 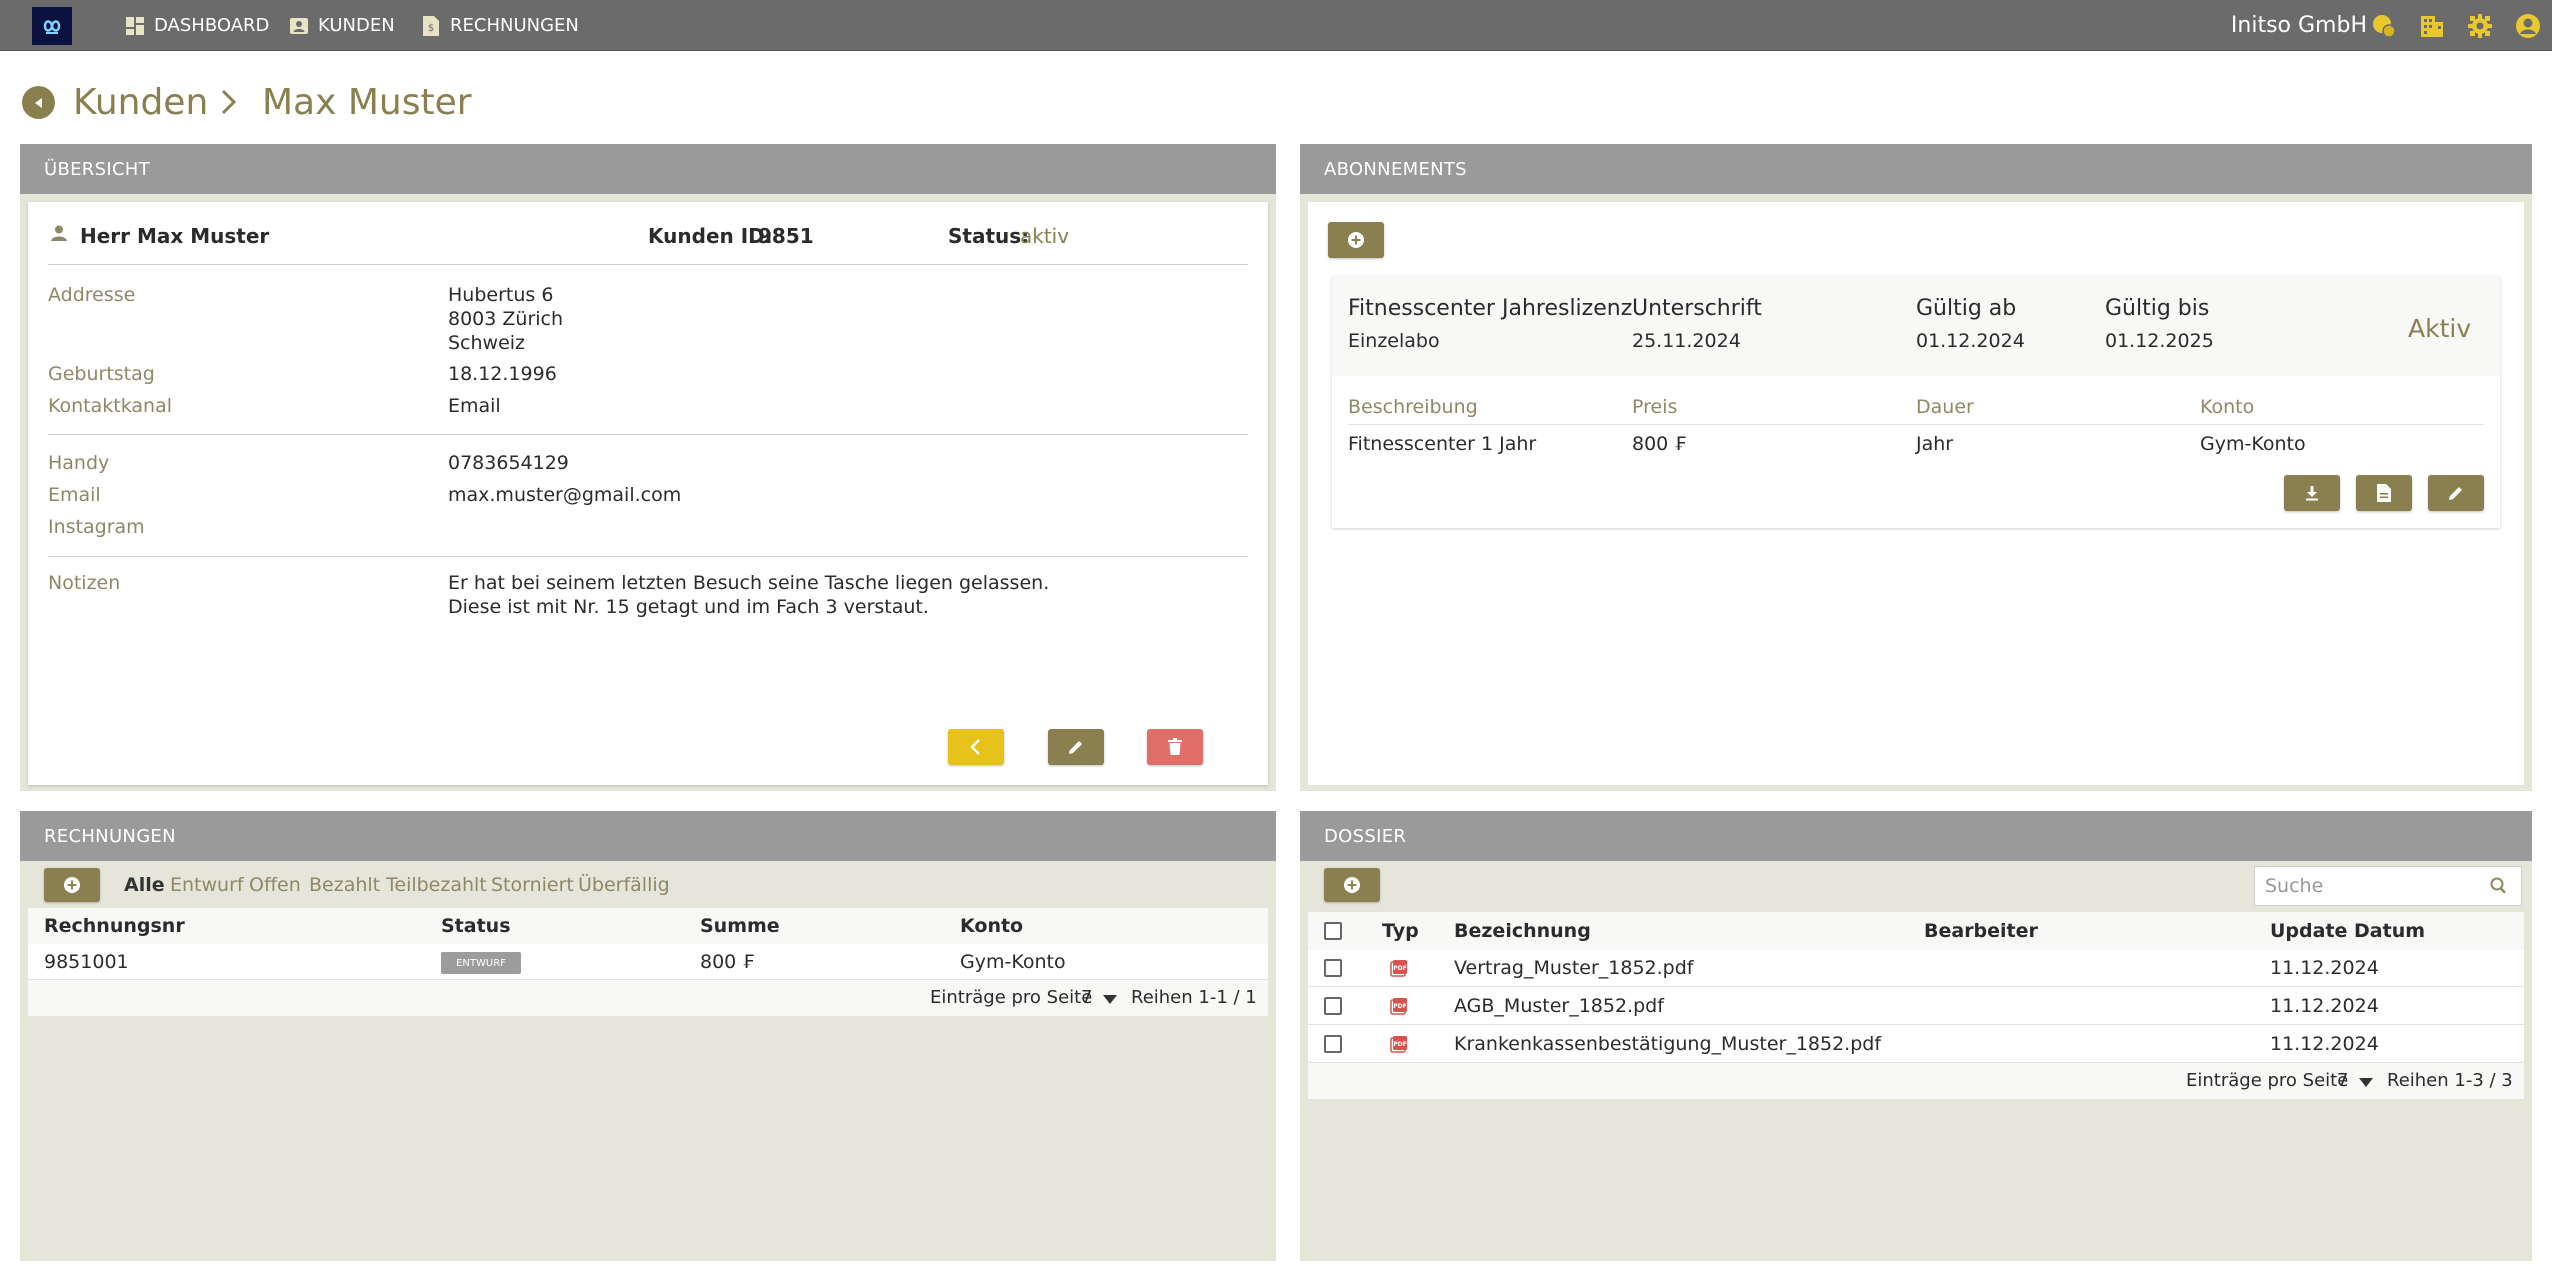 What do you see at coordinates (356, 25) in the screenshot?
I see `nav-kunden-label: KUNDEN` at bounding box center [356, 25].